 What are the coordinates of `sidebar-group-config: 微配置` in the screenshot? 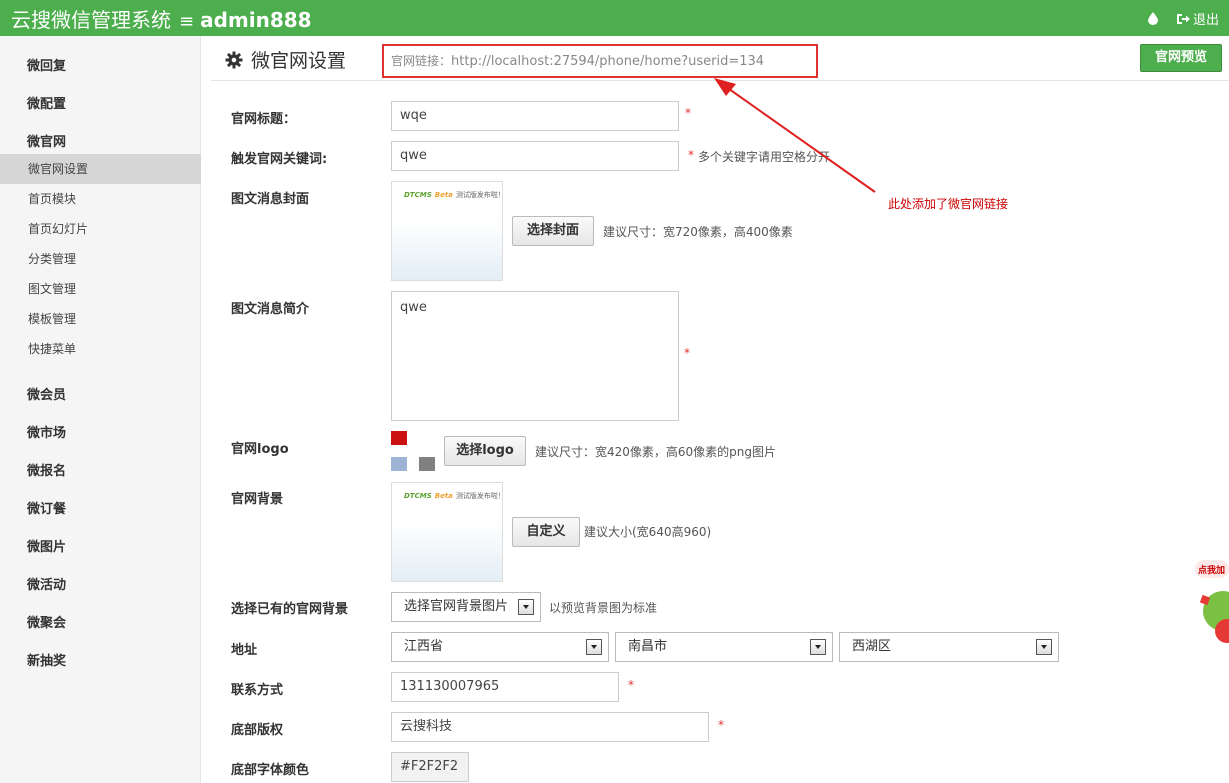 It's located at (46, 102).